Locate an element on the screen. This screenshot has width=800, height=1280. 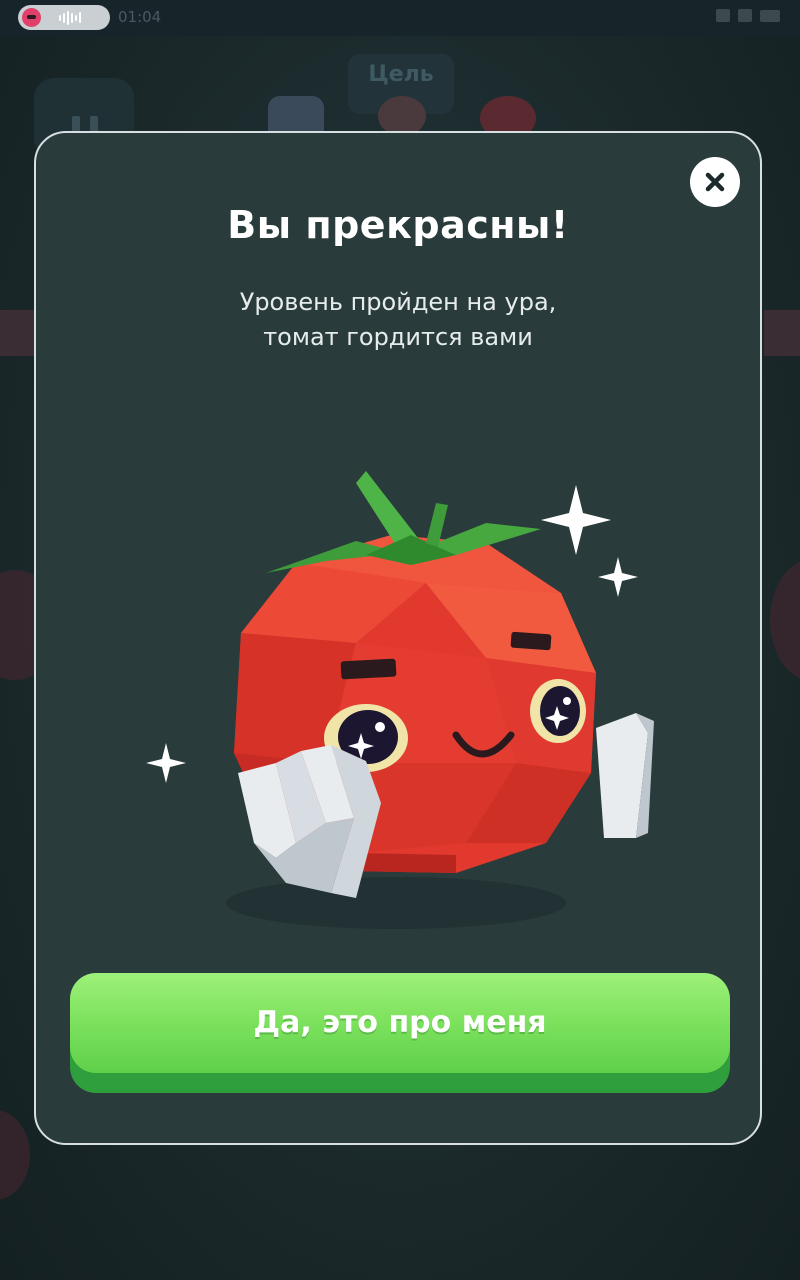
battery-icon is located at coordinates (770, 15).